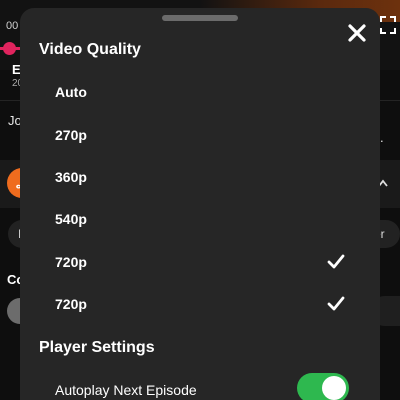  I want to click on video-time: 00, so click(12, 26).